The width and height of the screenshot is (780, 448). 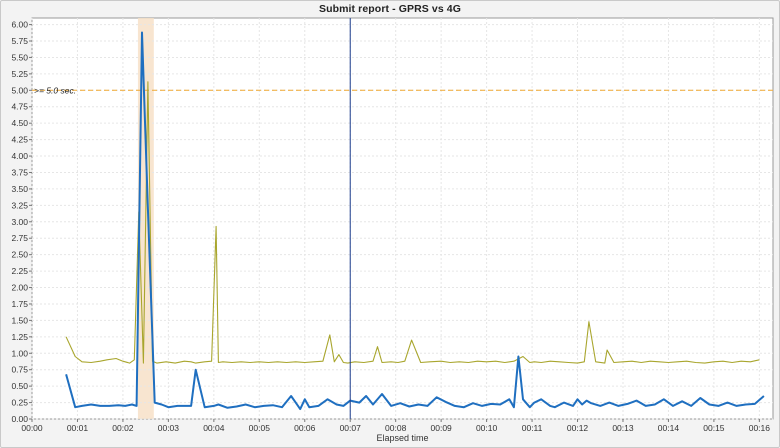 What do you see at coordinates (351, 428) in the screenshot?
I see `x-tick-label: 00:07` at bounding box center [351, 428].